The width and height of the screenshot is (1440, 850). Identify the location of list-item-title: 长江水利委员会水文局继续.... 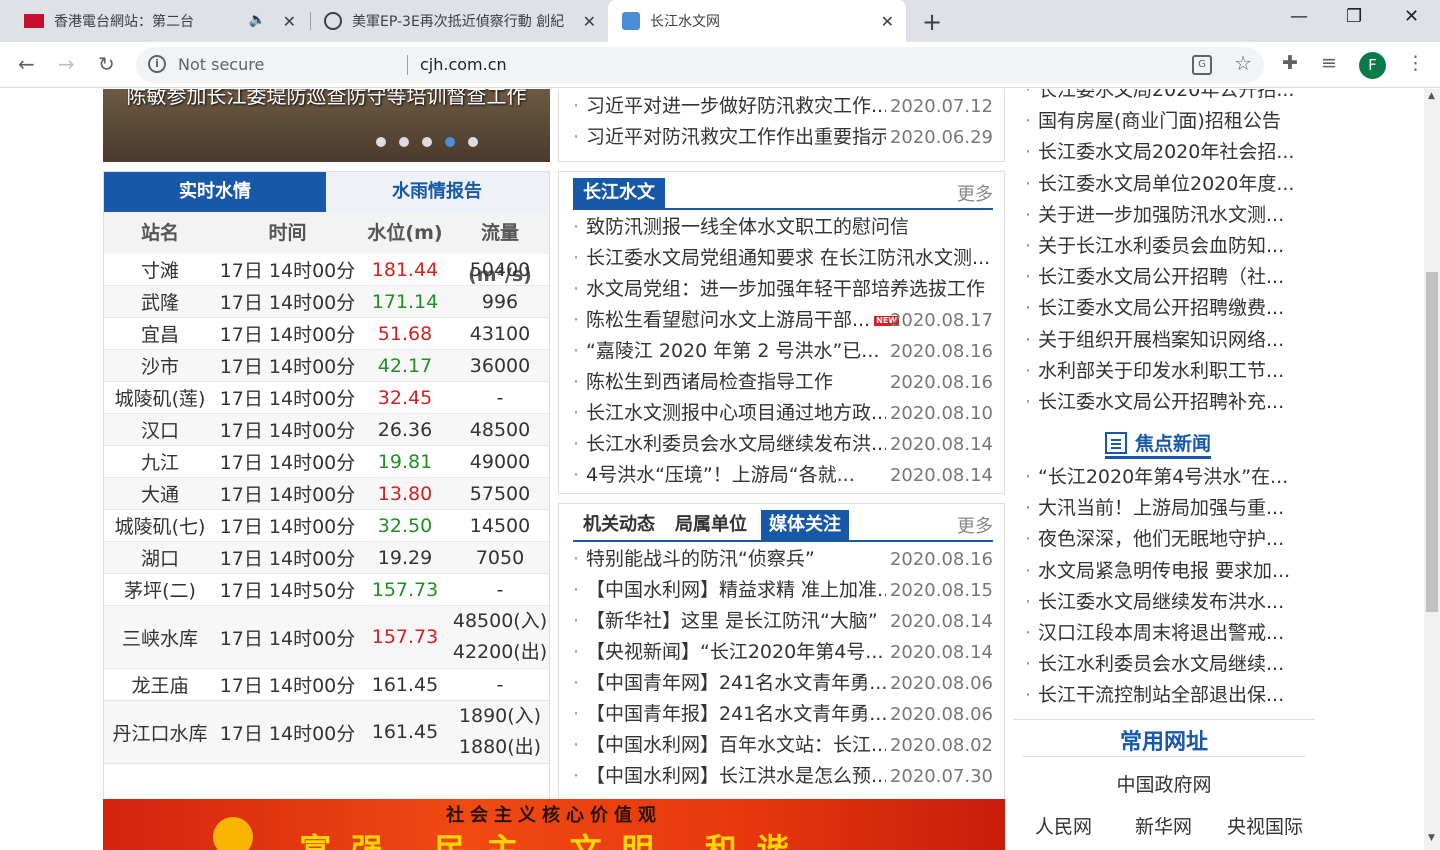
(1173, 664).